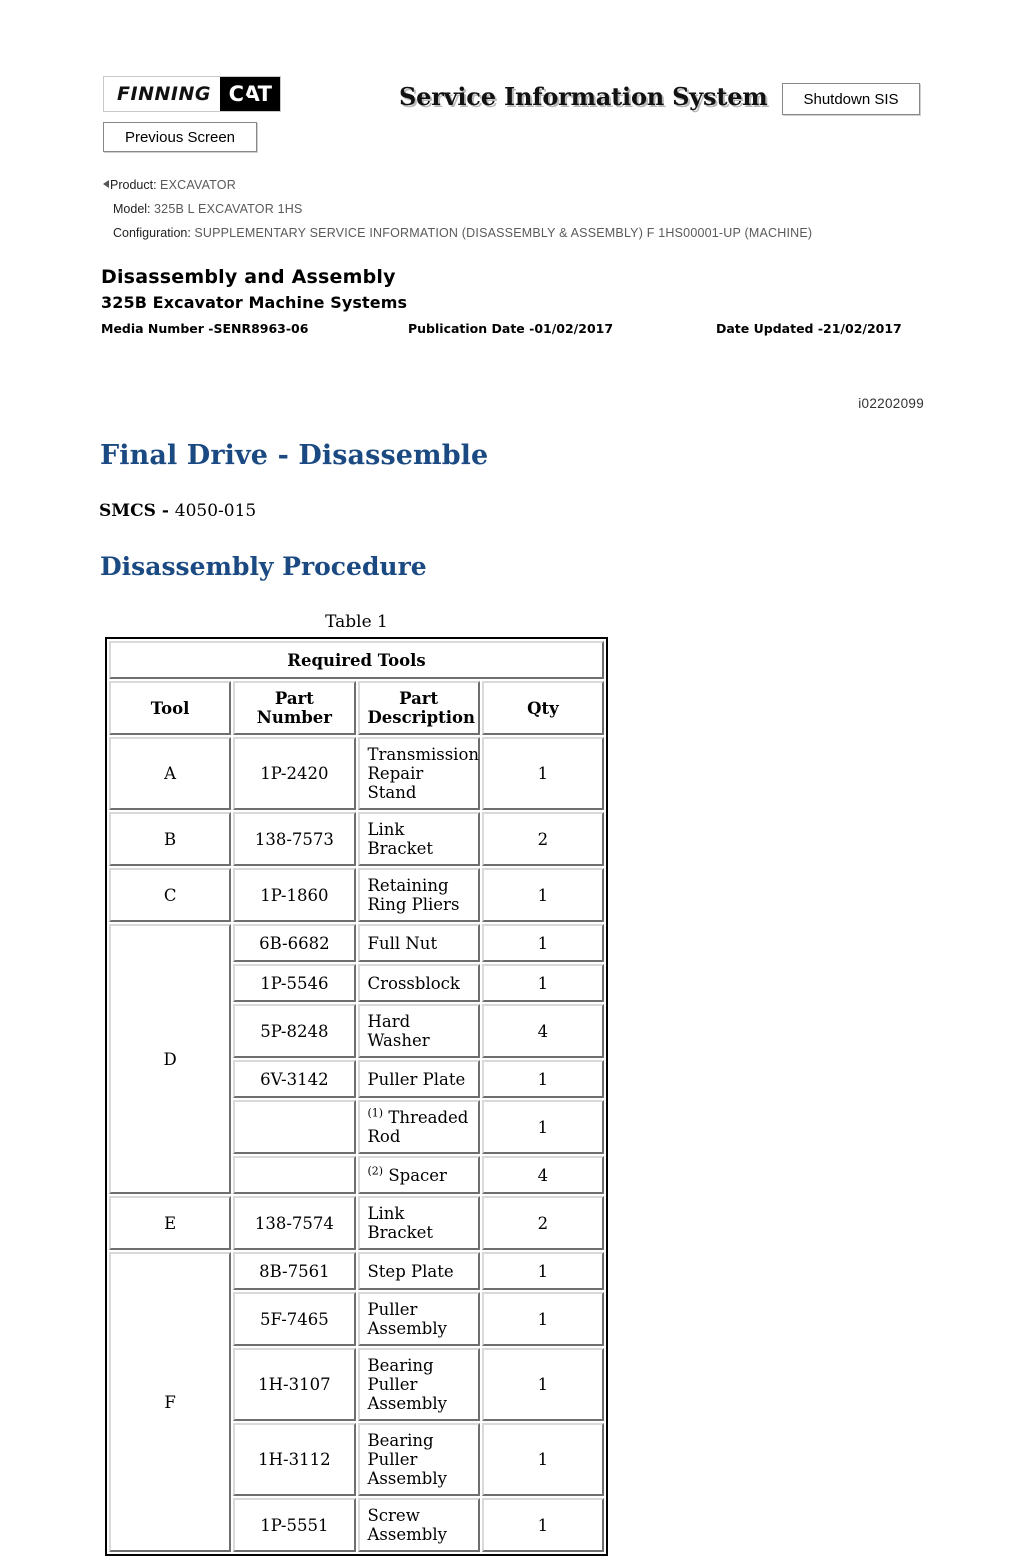 This screenshot has height=1556, width=1024. Describe the element at coordinates (250, 94) in the screenshot. I see `cat-wordmark: CAT` at that location.